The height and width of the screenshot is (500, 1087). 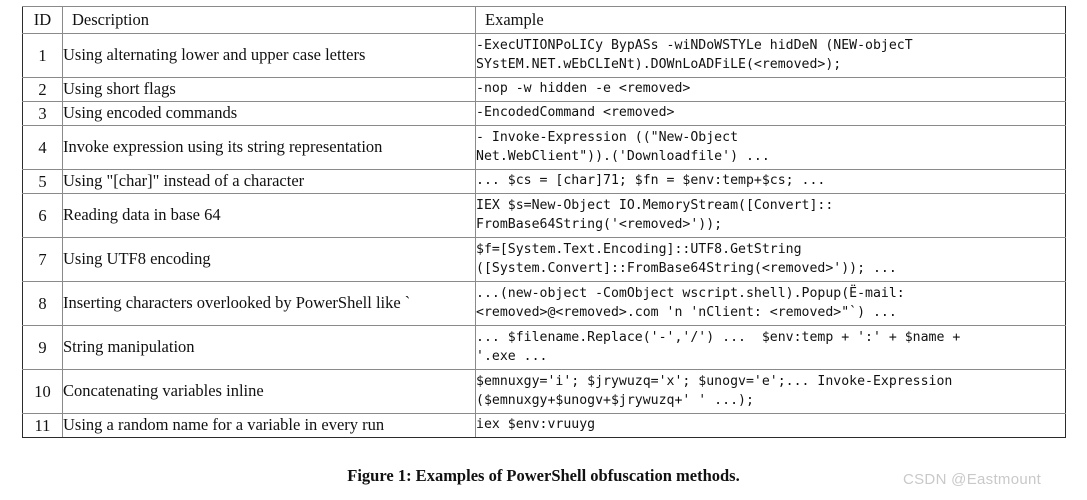 I want to click on watermark-label: CSDN @Eastmount, so click(x=972, y=479).